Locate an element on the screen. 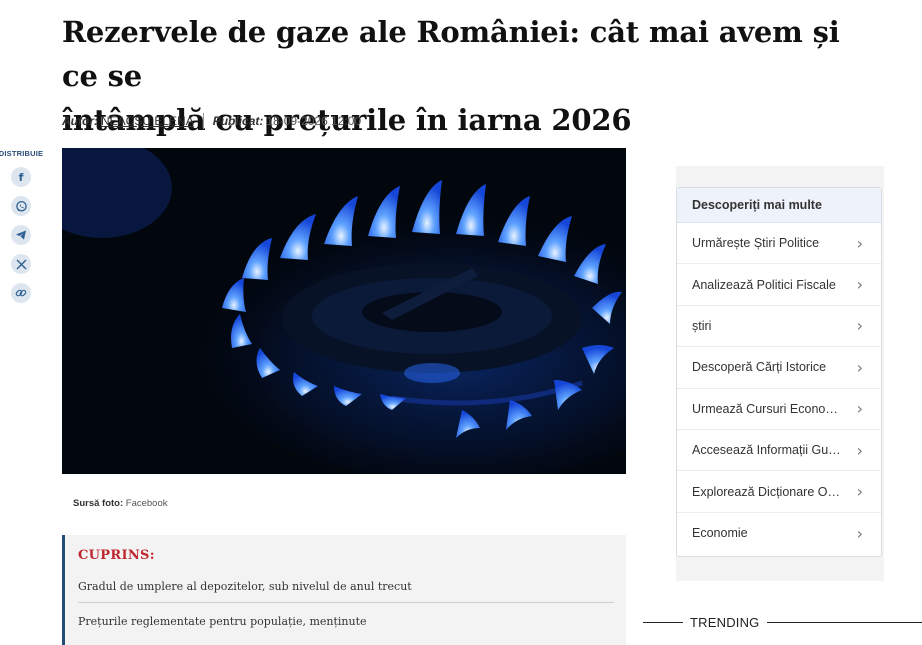 This screenshot has width=922, height=645. discover-item-label: Accesează Informații Guvernamentale is located at coordinates (767, 450).